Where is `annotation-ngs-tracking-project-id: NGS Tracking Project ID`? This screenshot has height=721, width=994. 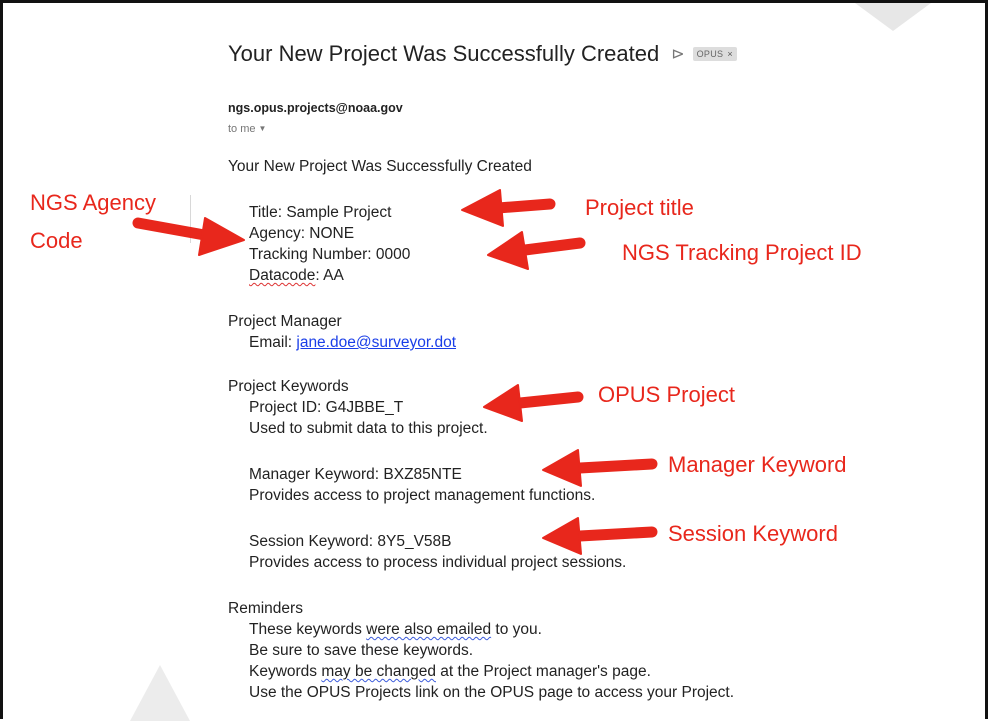 annotation-ngs-tracking-project-id: NGS Tracking Project ID is located at coordinates (742, 252).